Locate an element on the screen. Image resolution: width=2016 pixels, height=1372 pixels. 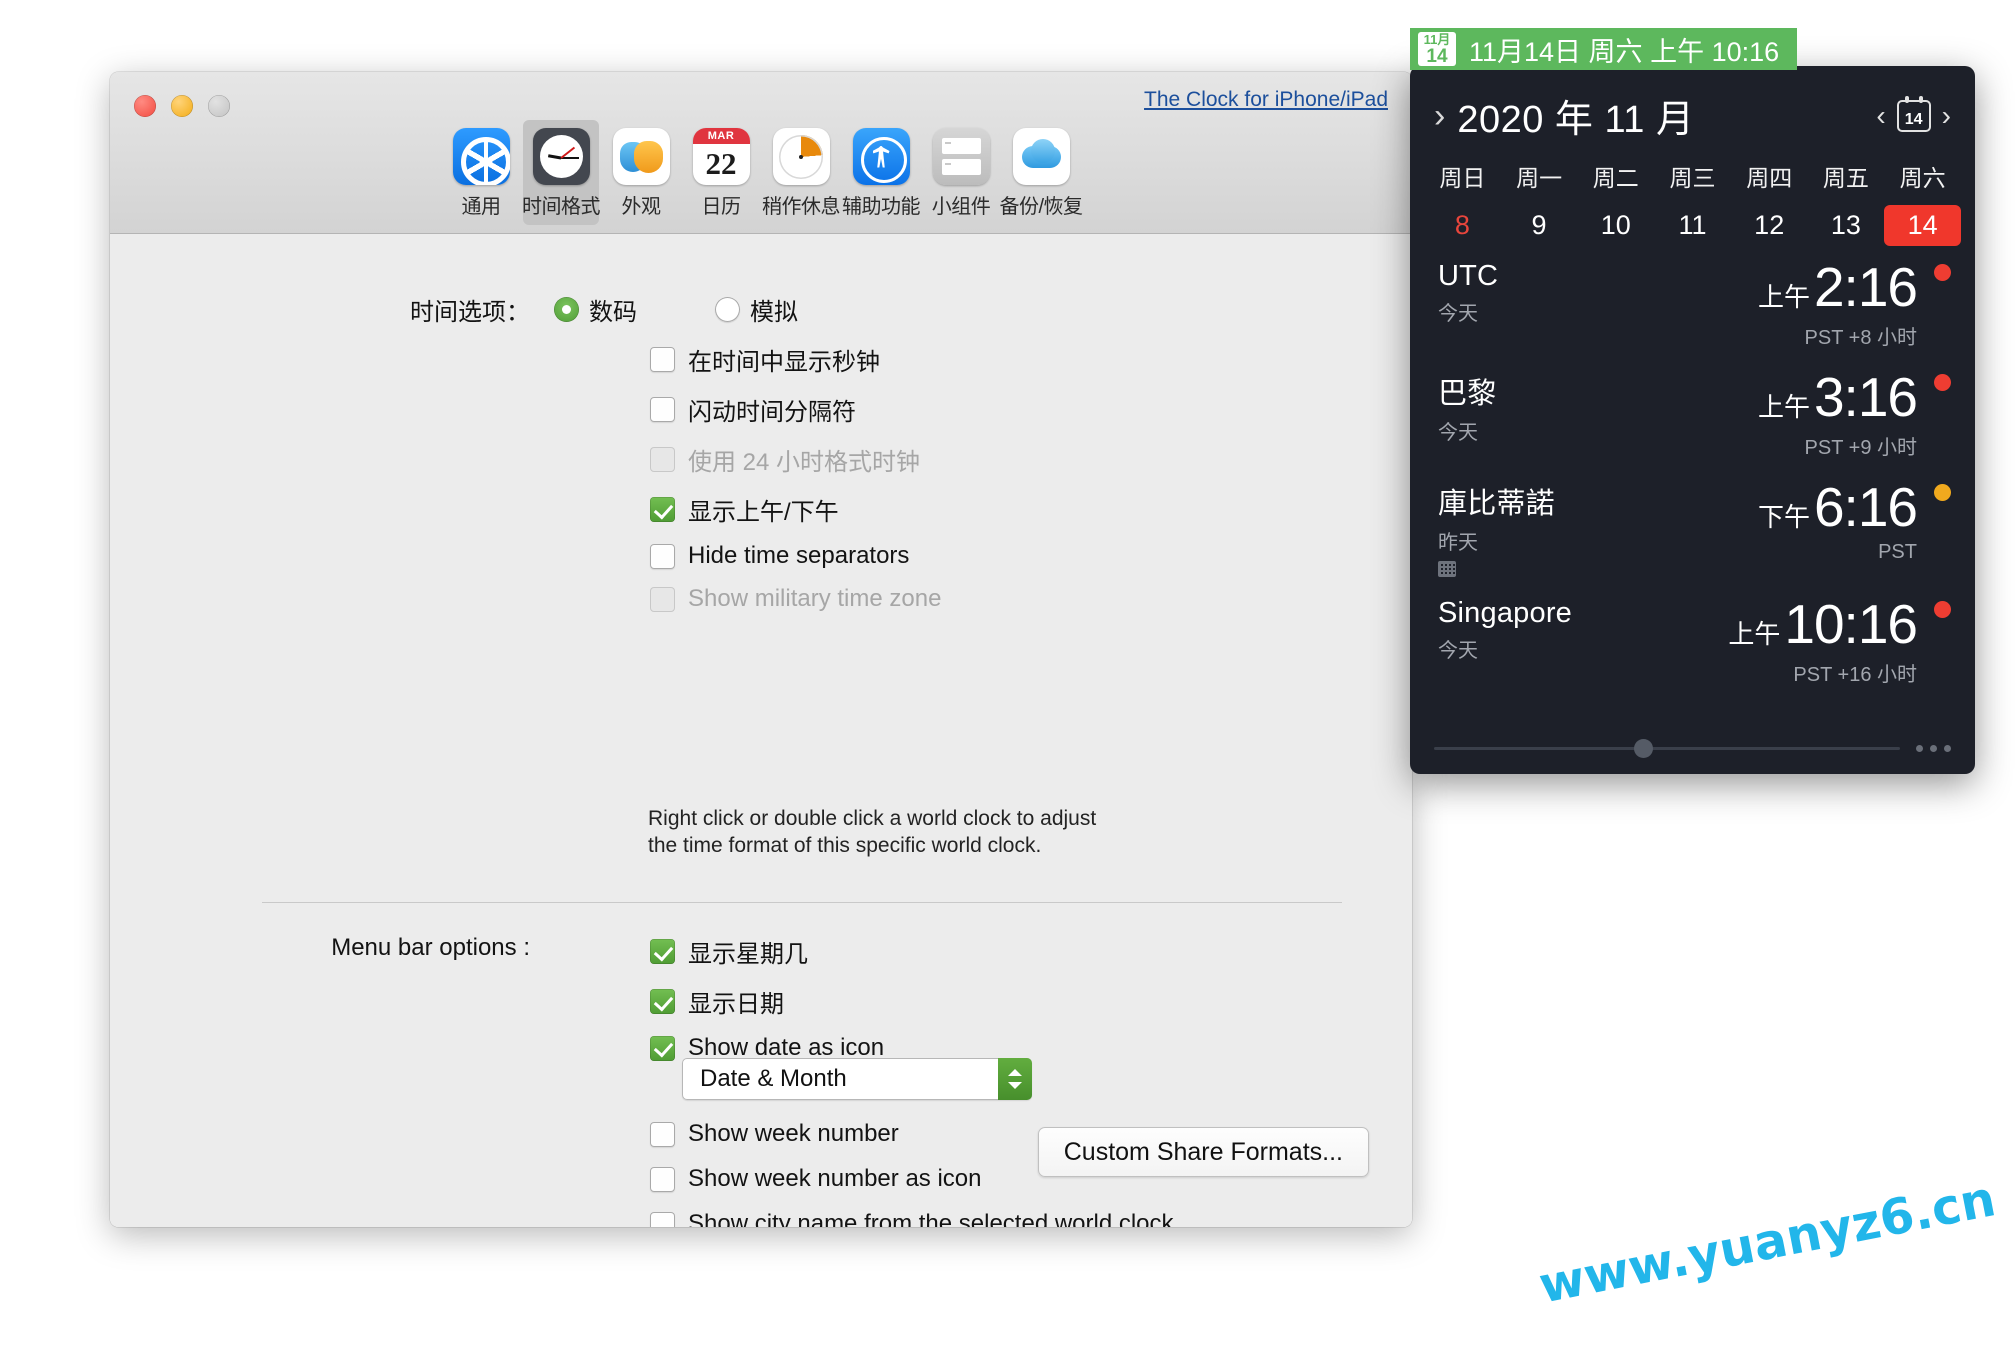
world-clock-row: UTC 今天 上午 2:16 PST +8 小时 is located at coordinates (1692, 301).